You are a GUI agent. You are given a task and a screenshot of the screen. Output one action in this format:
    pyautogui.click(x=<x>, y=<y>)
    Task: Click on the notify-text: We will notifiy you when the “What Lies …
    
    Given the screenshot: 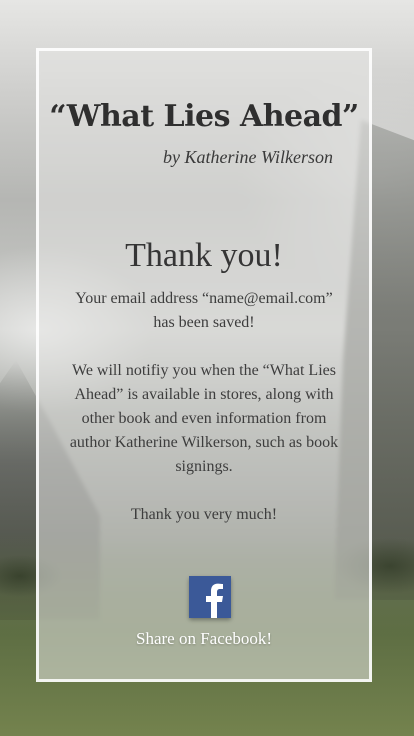 What is the action you would take?
    pyautogui.click(x=204, y=418)
    